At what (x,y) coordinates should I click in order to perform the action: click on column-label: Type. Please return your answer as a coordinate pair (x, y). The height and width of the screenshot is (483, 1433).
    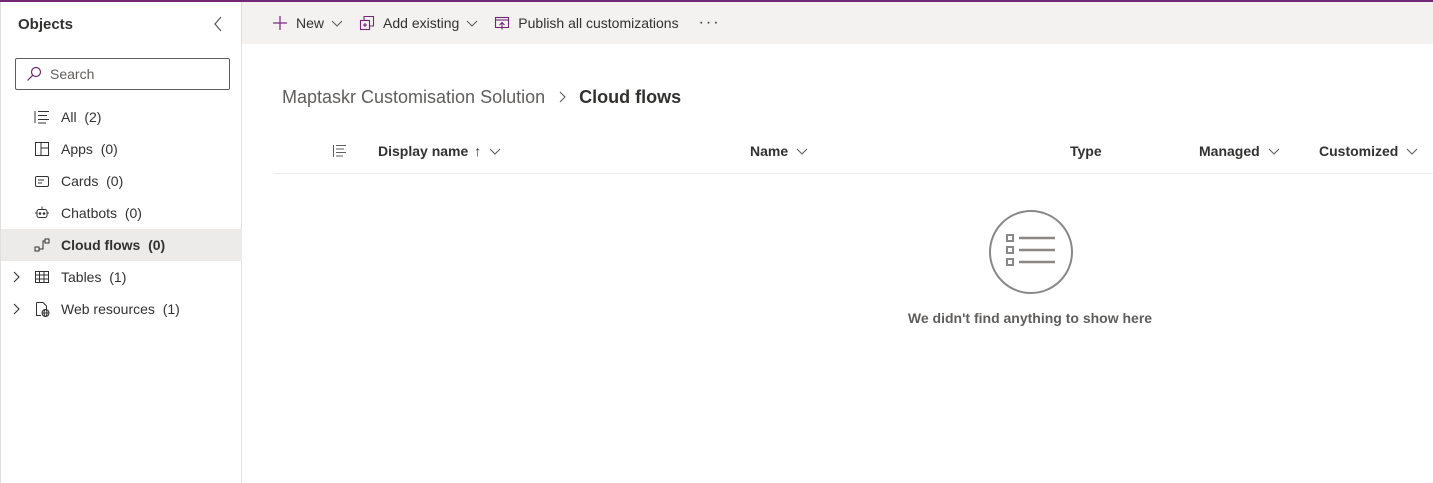
    Looking at the image, I should click on (1086, 151).